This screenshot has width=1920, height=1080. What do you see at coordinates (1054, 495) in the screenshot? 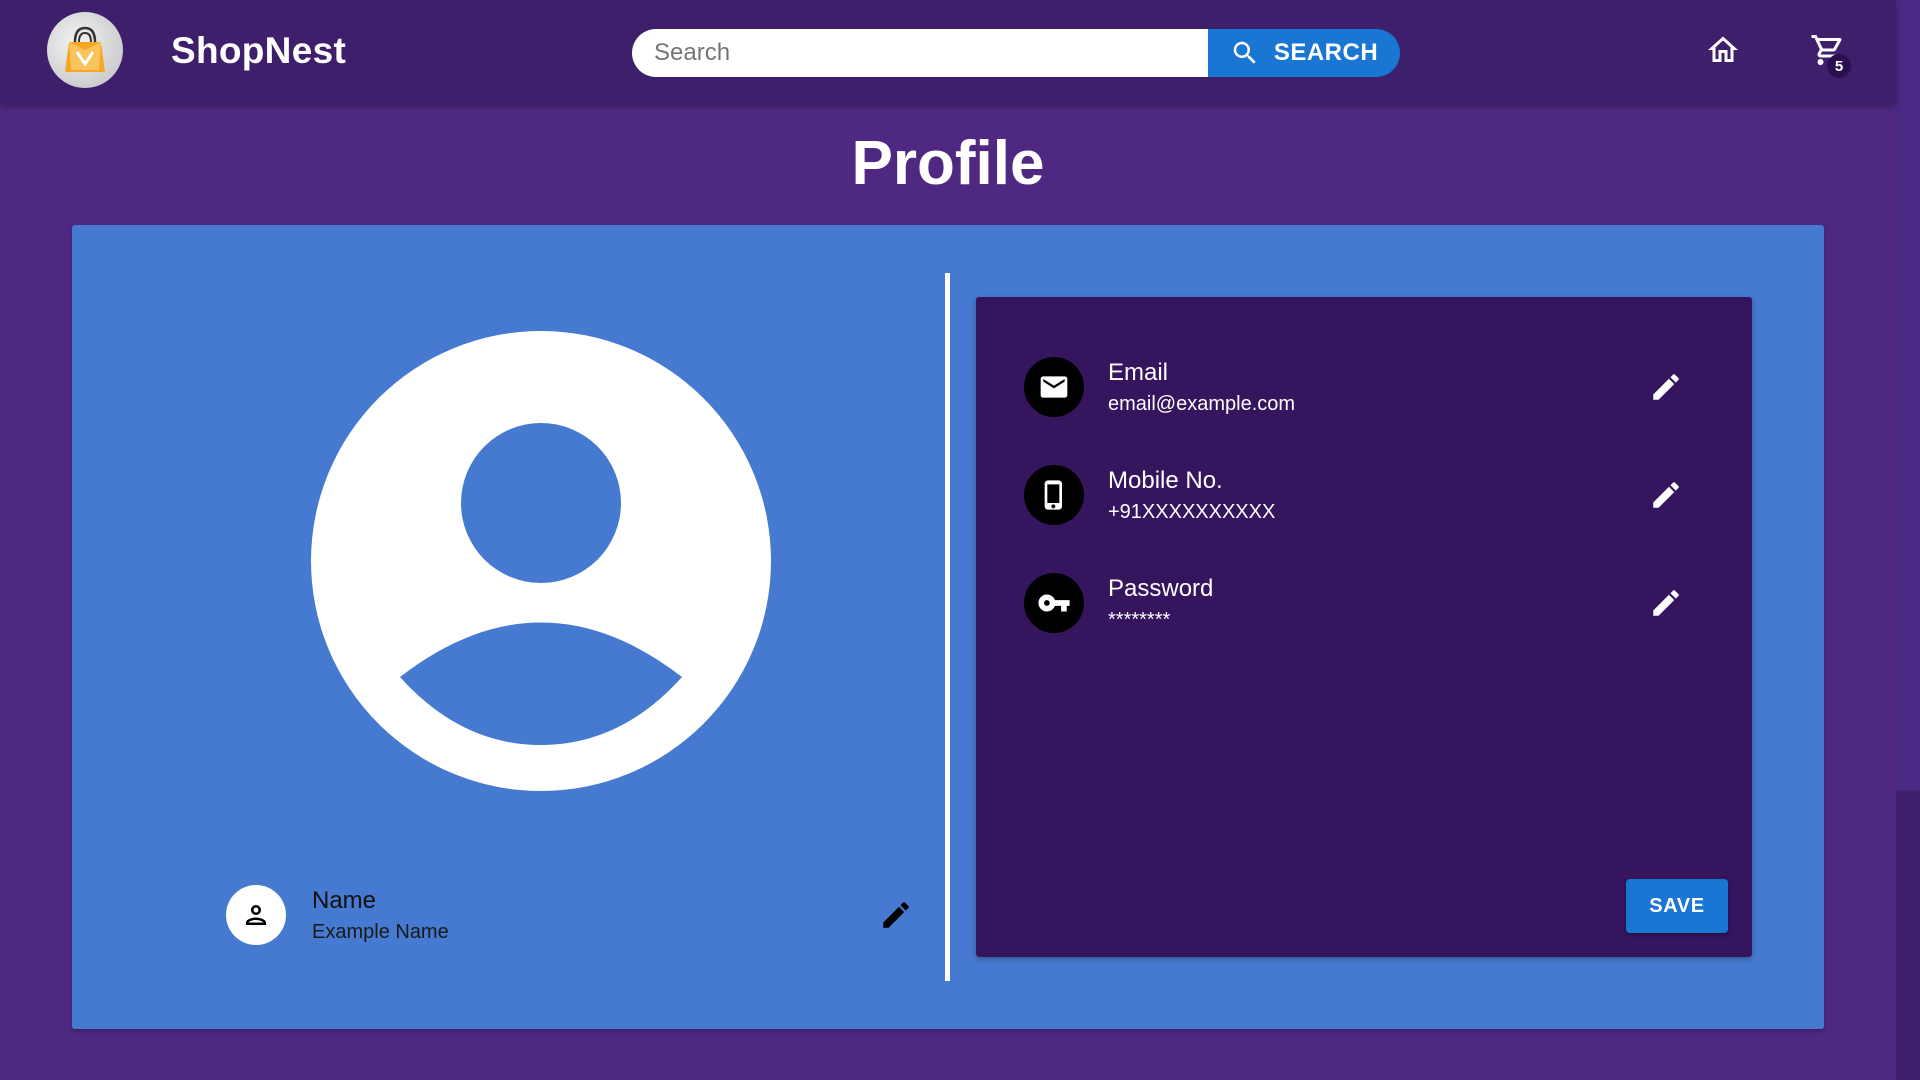
I see `smartphone-icon` at bounding box center [1054, 495].